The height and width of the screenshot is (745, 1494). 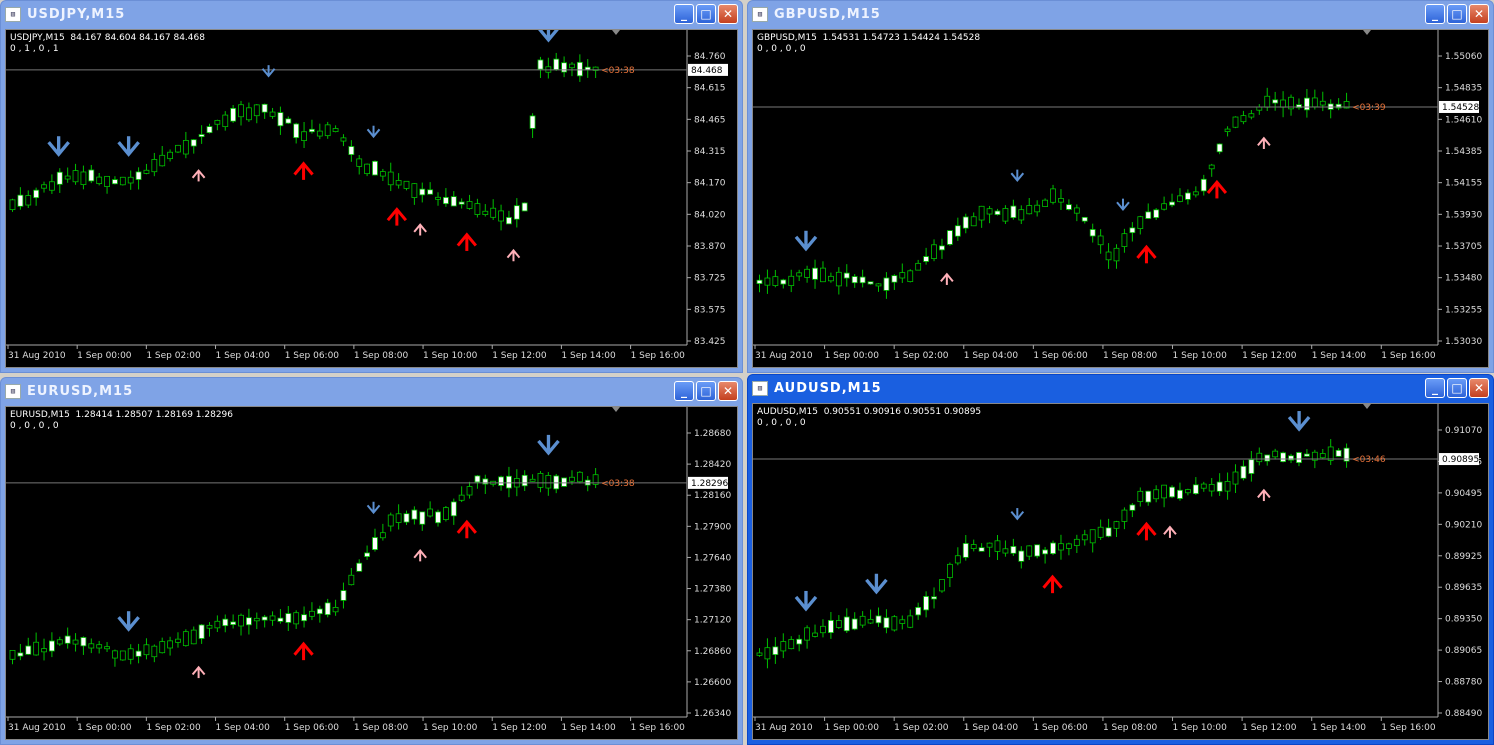 What do you see at coordinates (1120, 388) in the screenshot?
I see `title-bar: ▥ AUDUSD,M15 _ □ ✕` at bounding box center [1120, 388].